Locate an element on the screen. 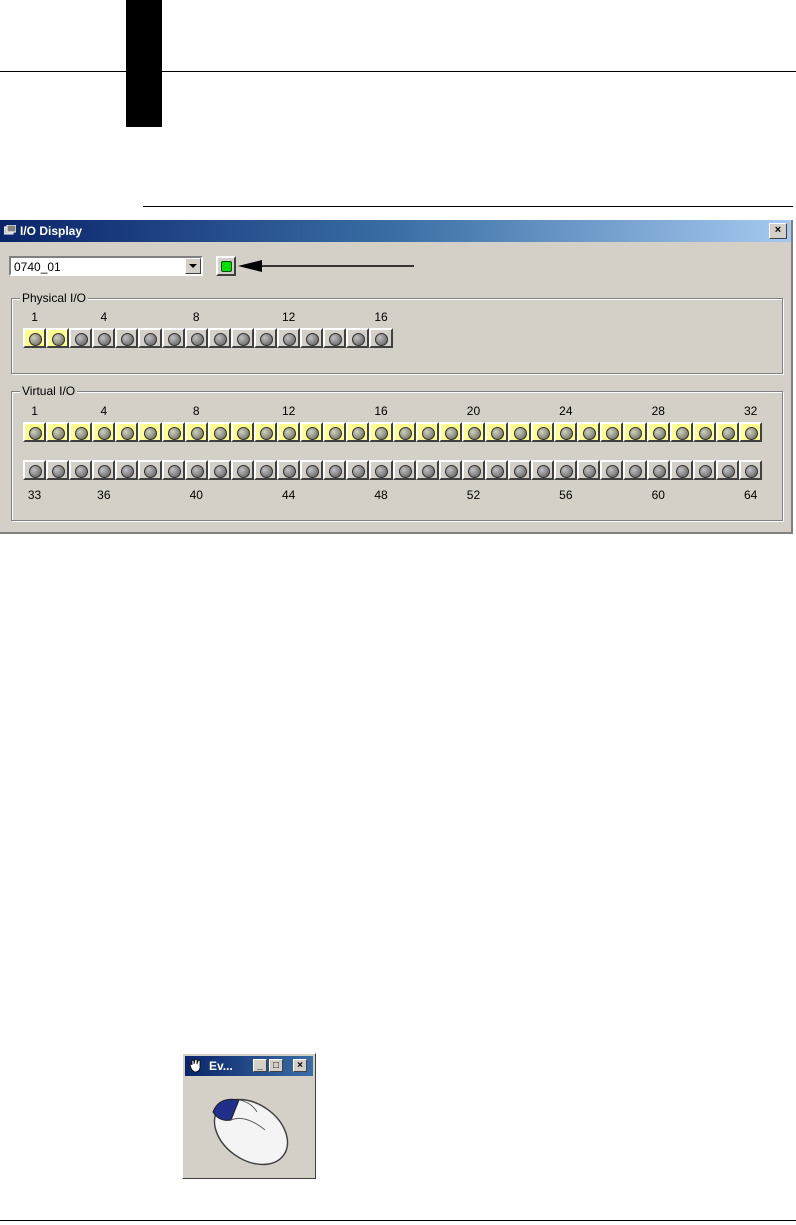 Image resolution: width=796 pixels, height=1225 pixels. maximize-button: □ is located at coordinates (276, 1065).